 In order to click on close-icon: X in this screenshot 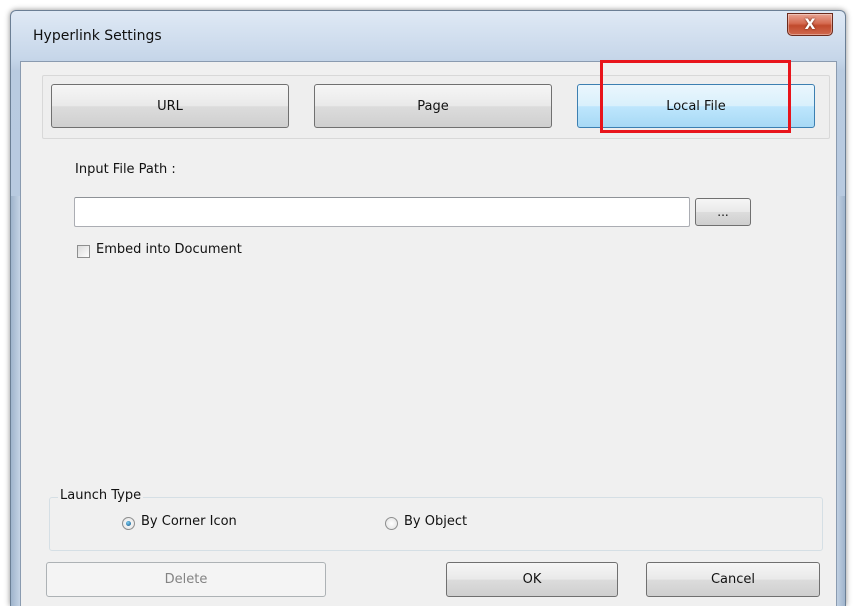, I will do `click(810, 24)`.